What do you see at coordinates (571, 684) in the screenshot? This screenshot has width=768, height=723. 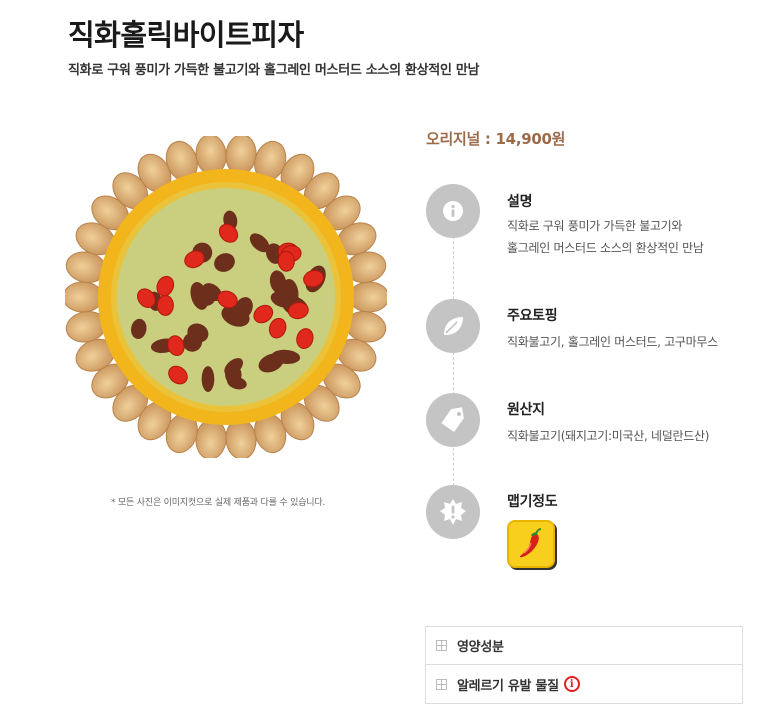 I see `allergy-alert-icon: i` at bounding box center [571, 684].